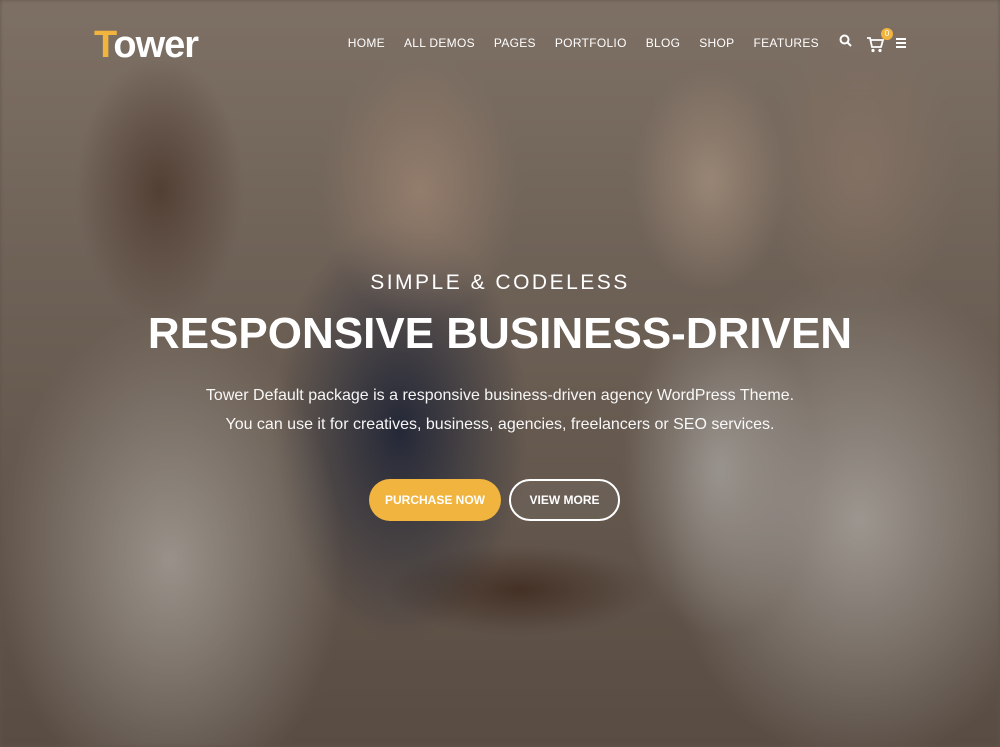 This screenshot has width=1000, height=747. What do you see at coordinates (879, 43) in the screenshot?
I see `cart-icon: 0` at bounding box center [879, 43].